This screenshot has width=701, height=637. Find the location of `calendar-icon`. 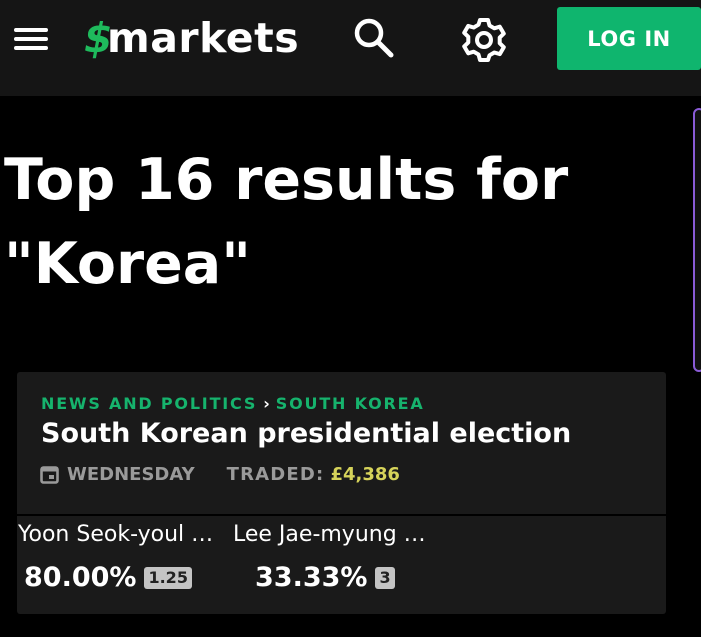

calendar-icon is located at coordinates (49, 474).